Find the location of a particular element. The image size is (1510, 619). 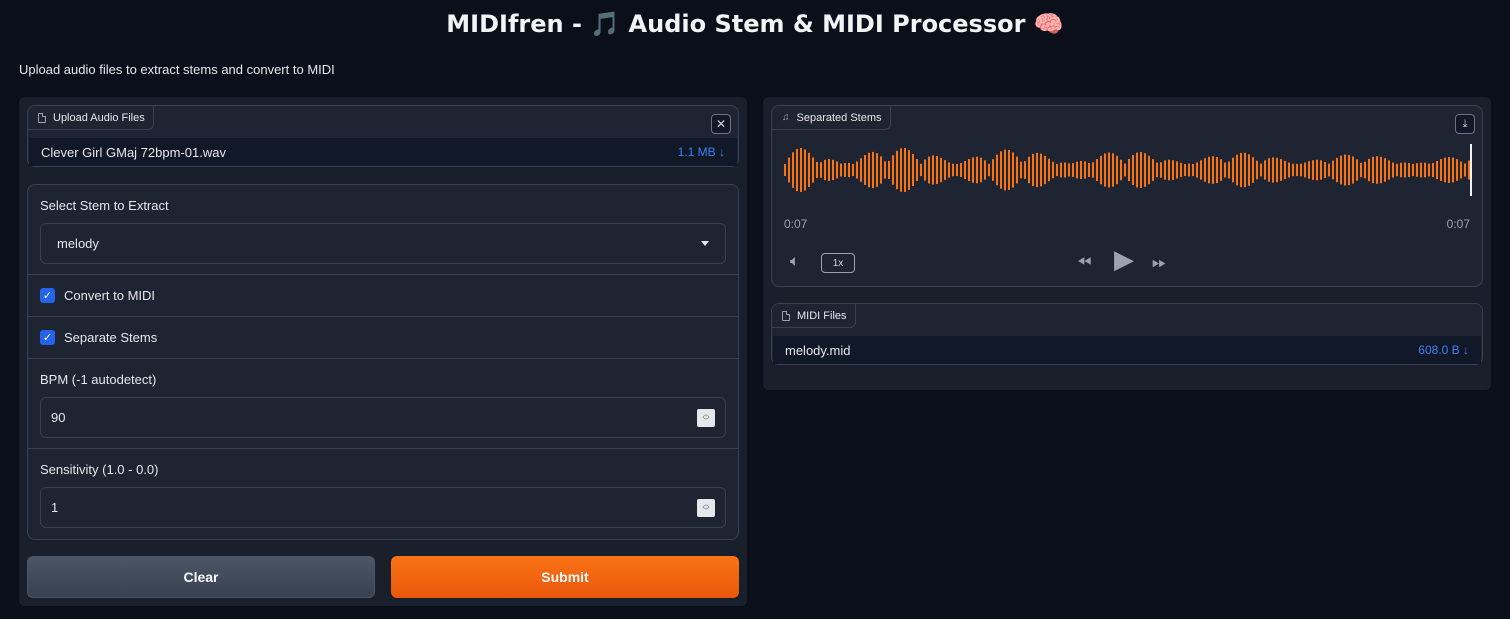

volume-icon: 🔈︎ is located at coordinates (795, 262).